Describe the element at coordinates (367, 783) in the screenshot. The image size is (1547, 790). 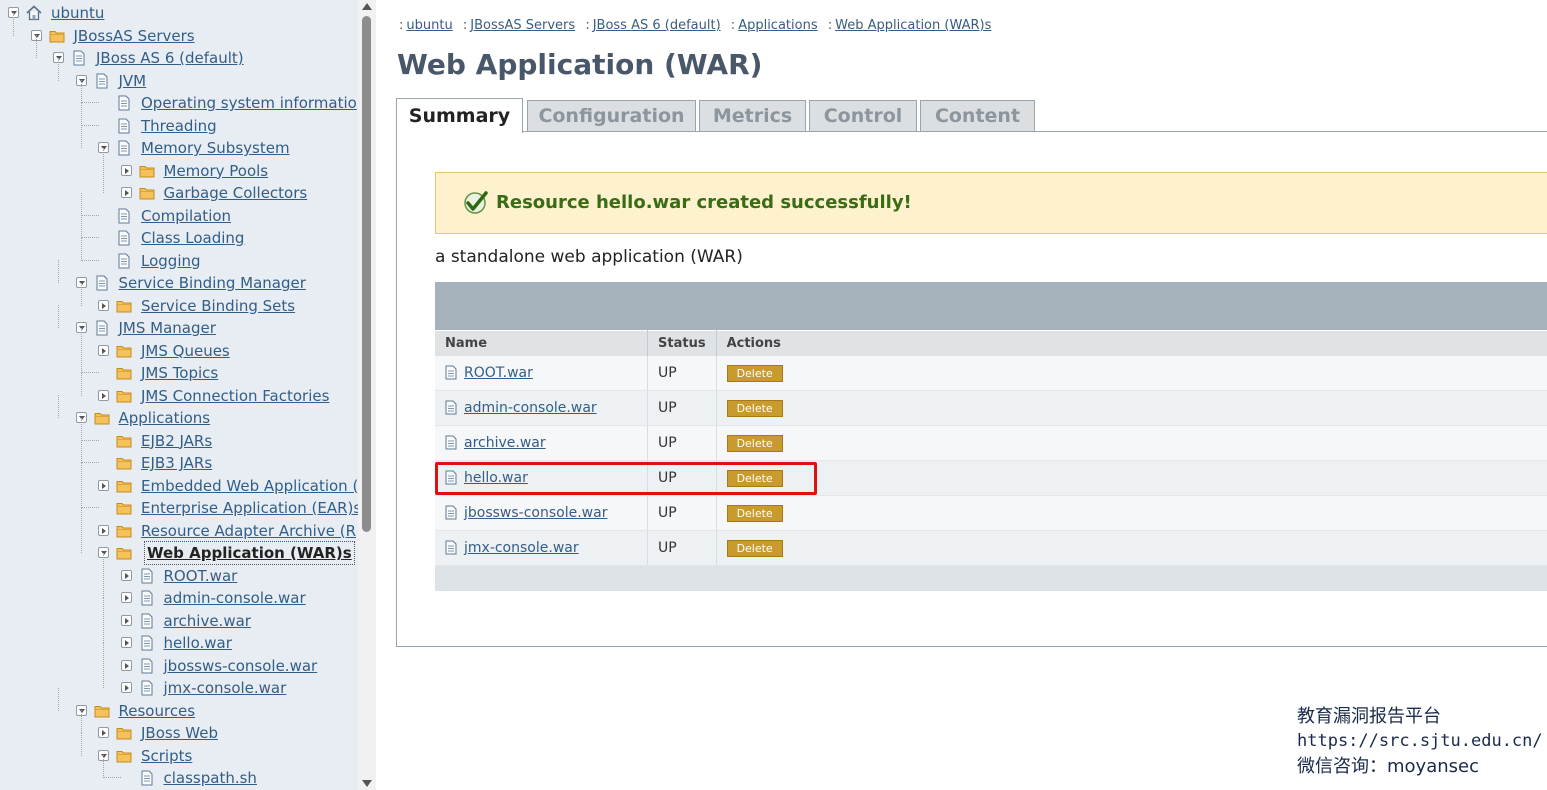
I see `scroll-down-icon` at that location.